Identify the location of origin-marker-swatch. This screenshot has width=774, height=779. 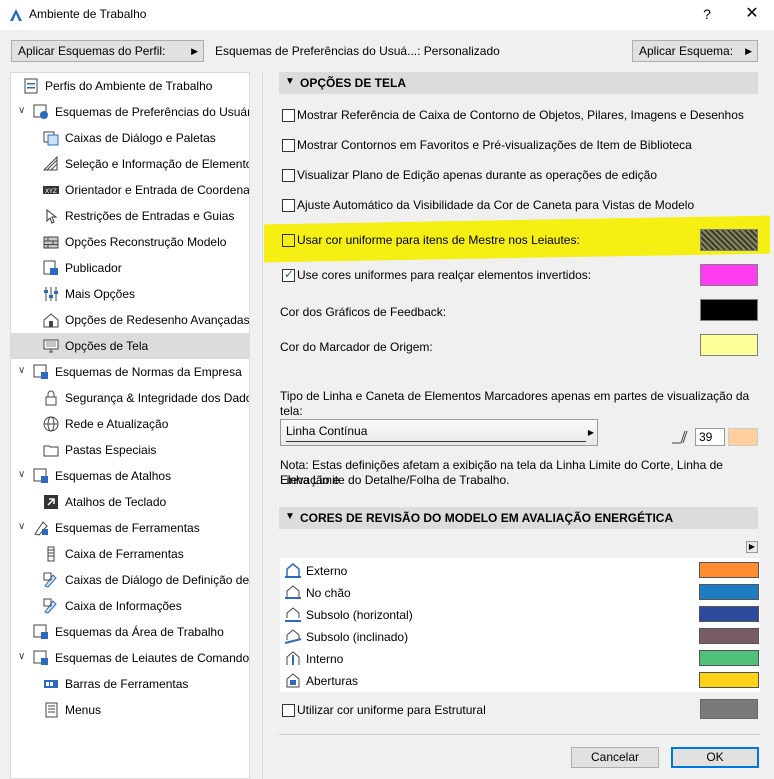
(729, 345).